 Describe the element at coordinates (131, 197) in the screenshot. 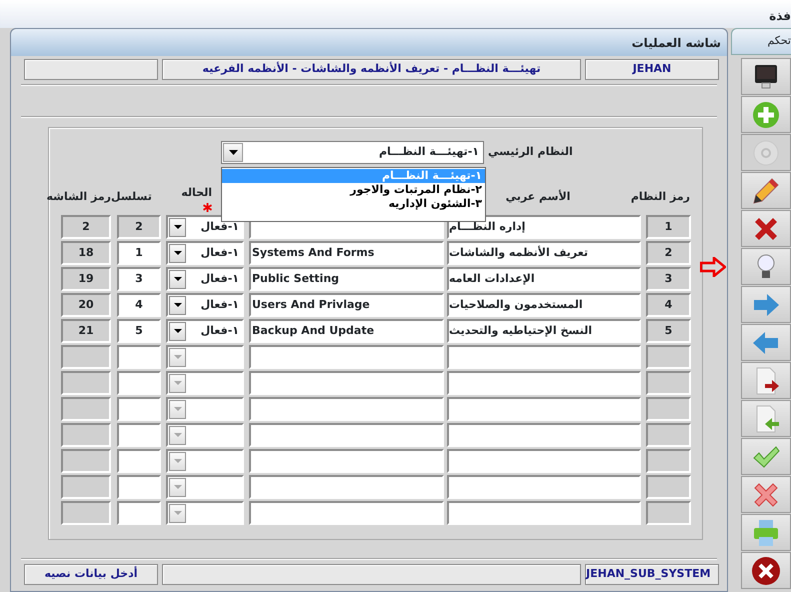

I see `column-header: تسلسل` at that location.